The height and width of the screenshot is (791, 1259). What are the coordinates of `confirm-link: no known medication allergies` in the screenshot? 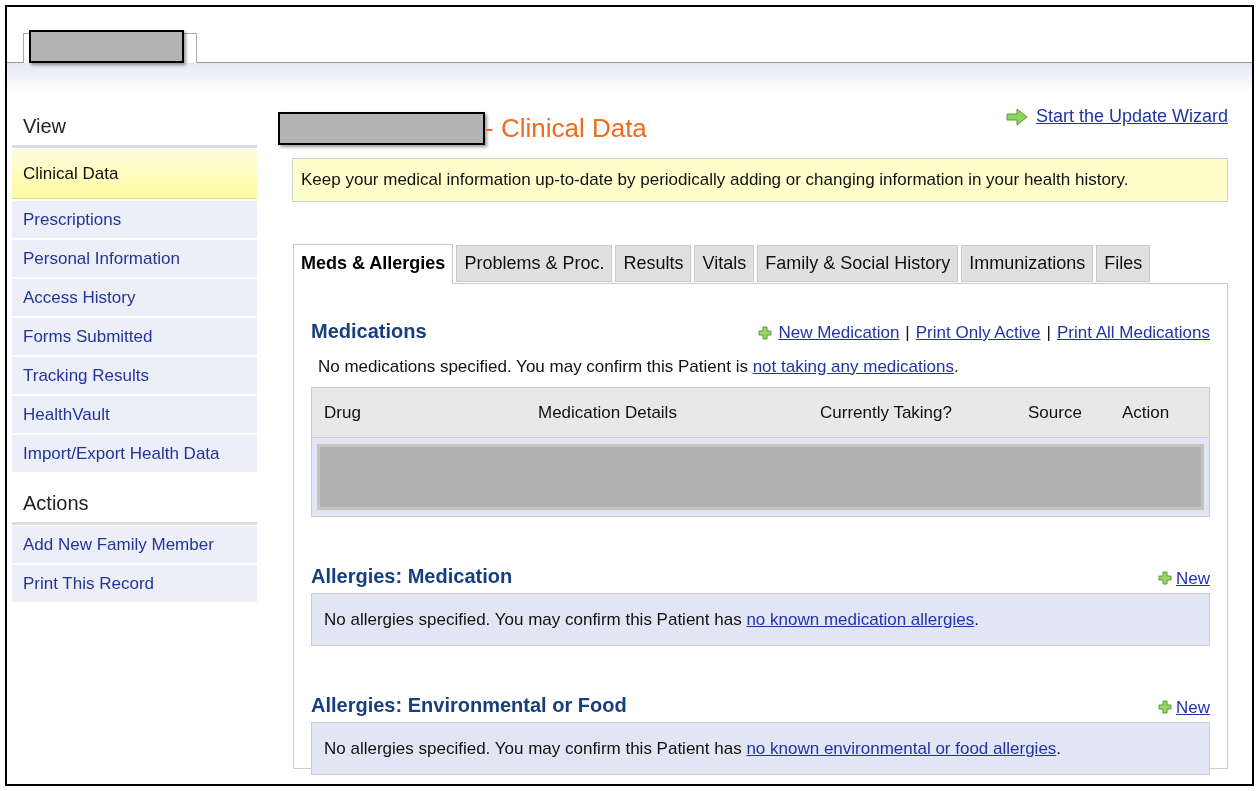 It's located at (860, 619).